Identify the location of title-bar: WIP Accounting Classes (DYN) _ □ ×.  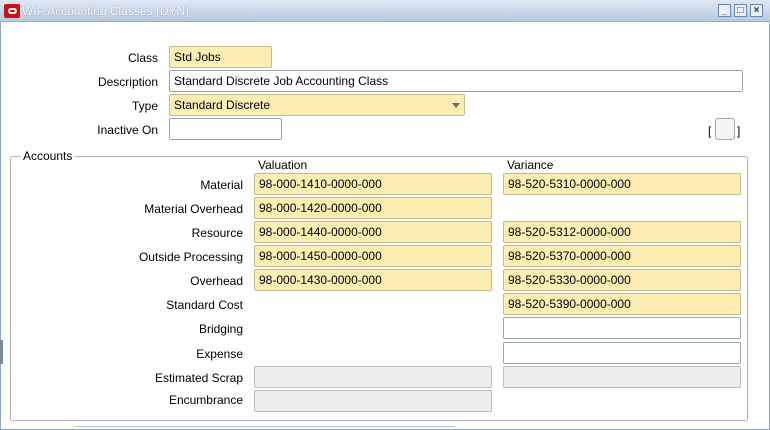
(385, 11).